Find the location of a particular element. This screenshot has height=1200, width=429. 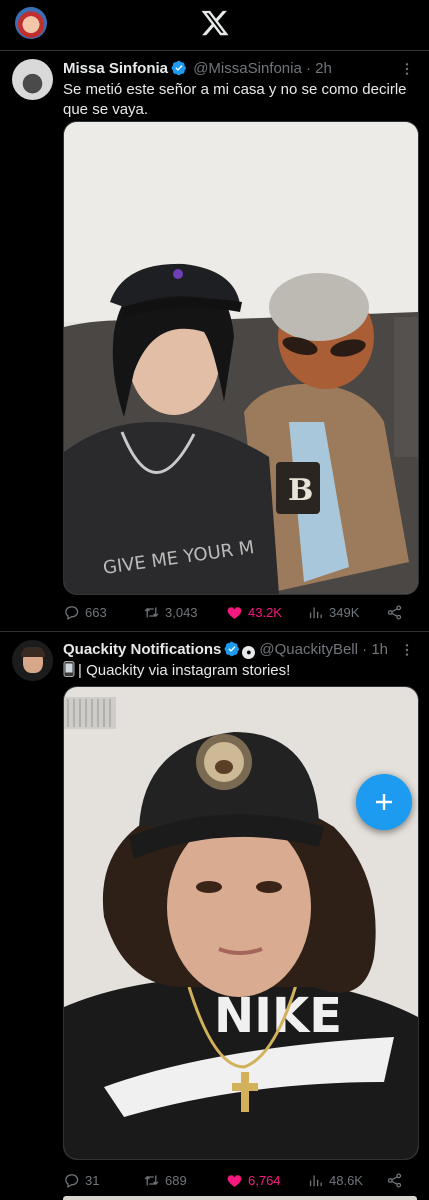

mobile-phone-icon is located at coordinates (69, 669).